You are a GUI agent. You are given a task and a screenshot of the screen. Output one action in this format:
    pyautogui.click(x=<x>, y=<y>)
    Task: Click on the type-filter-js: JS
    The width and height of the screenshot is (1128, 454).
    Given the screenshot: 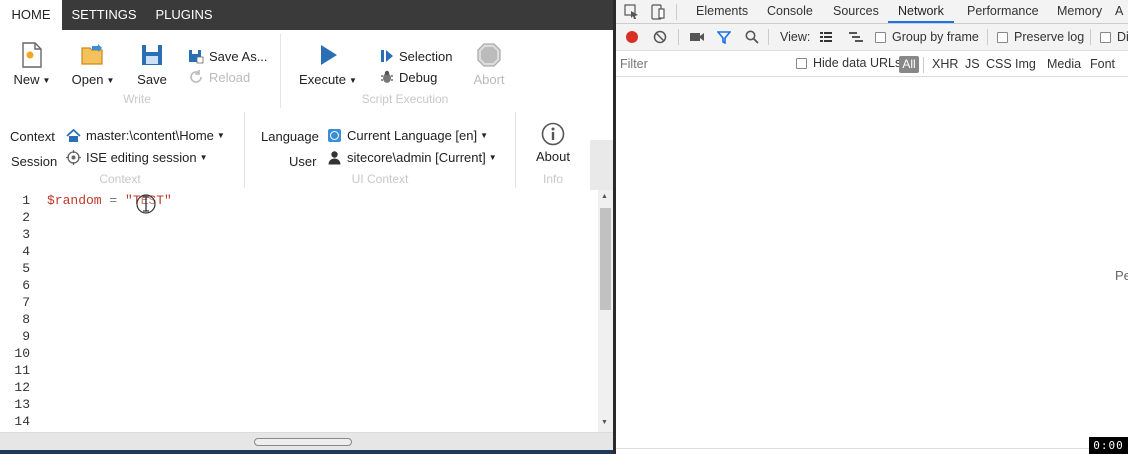 What is the action you would take?
    pyautogui.click(x=972, y=64)
    